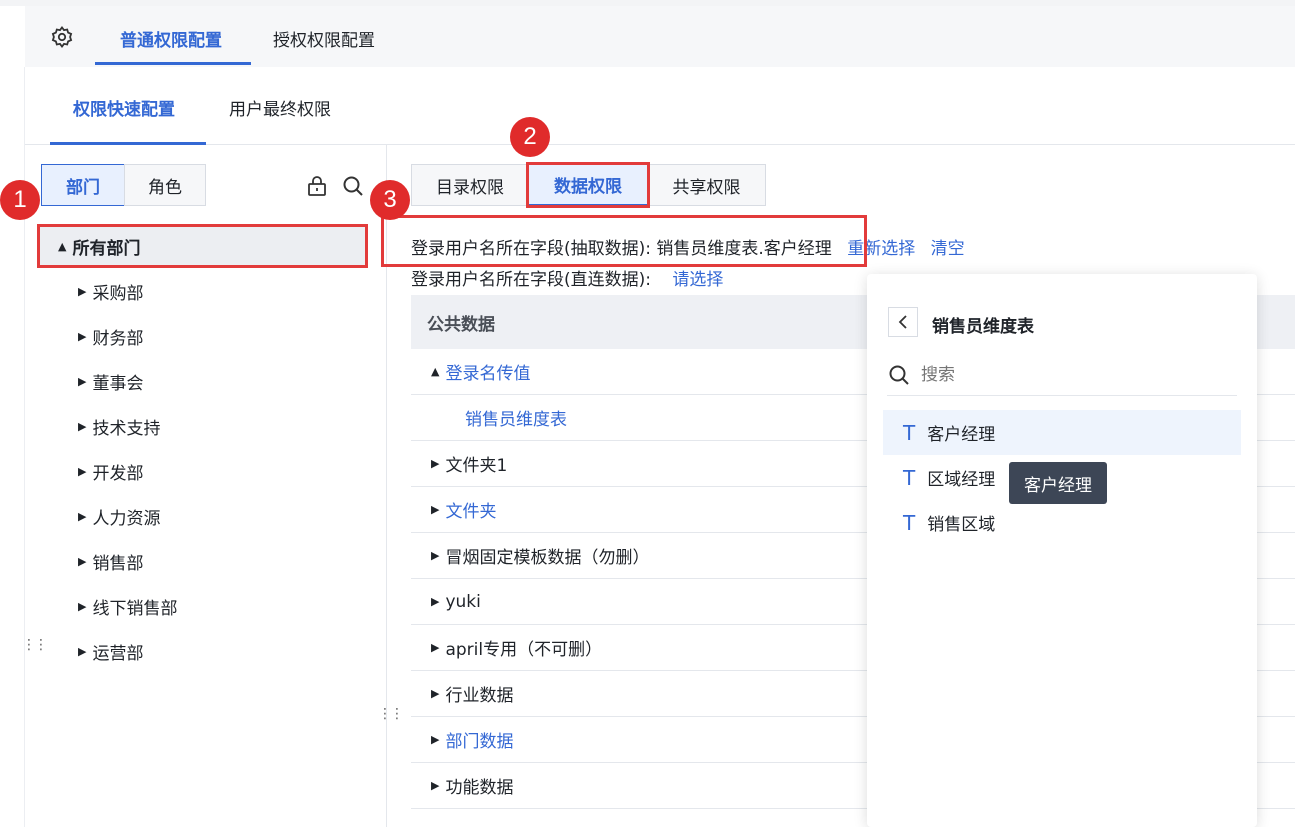 The width and height of the screenshot is (1295, 827). Describe the element at coordinates (126, 518) in the screenshot. I see `tree-item-label: 人力资源` at that location.